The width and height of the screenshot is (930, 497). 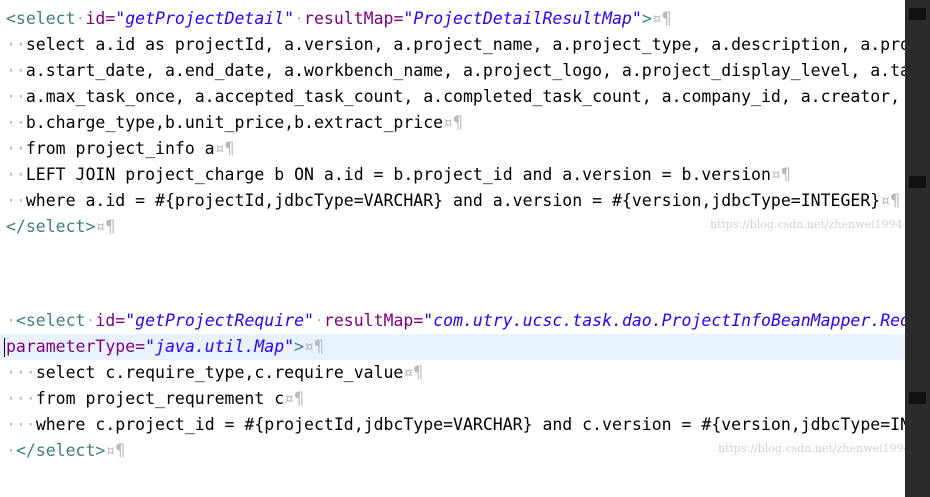 I want to click on code-line-current: parameterType="java.util.Map">¤¶, so click(x=164, y=347).